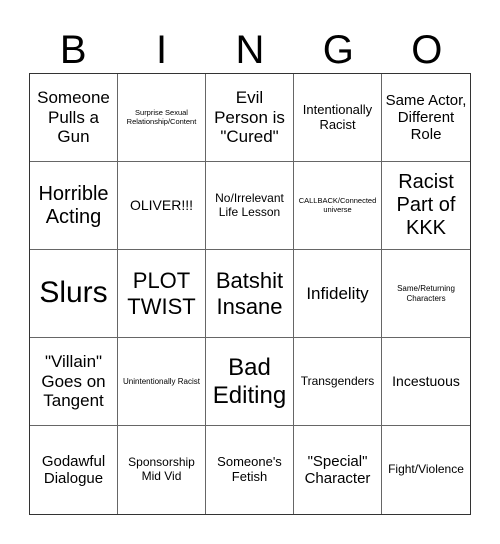  Describe the element at coordinates (162, 470) in the screenshot. I see `bingo-cell: Sponsorship Mid Vid` at that location.